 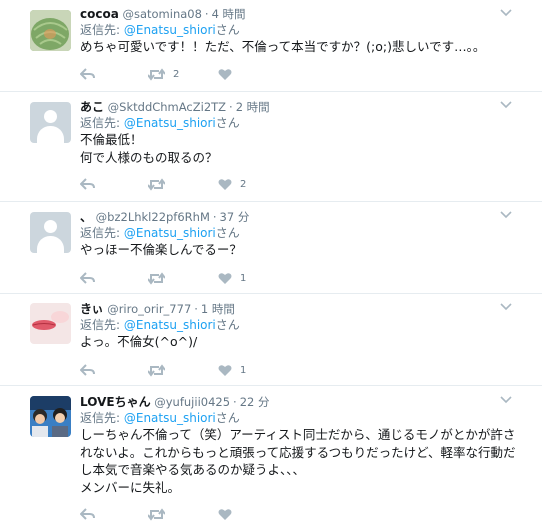 I want to click on tweet-header: きぃ @riro_orir_777 · 1 時間, so click(x=157, y=309).